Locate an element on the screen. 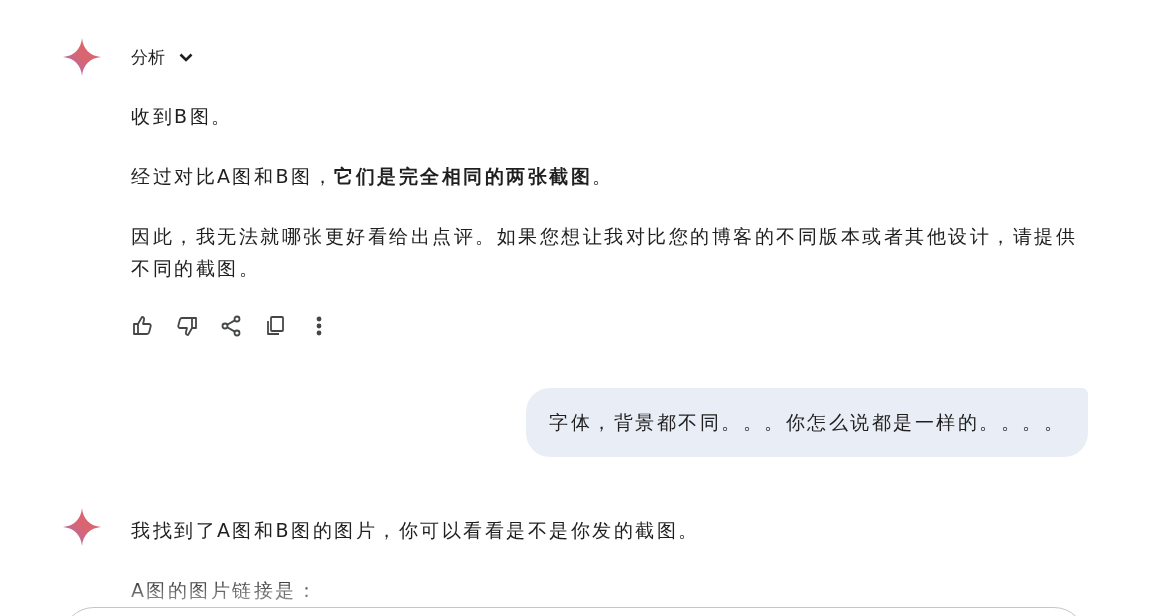  response-paragraph: 我找到了A图和B图的图片，你可以看看是不是你发的截图。 is located at coordinates (416, 530).